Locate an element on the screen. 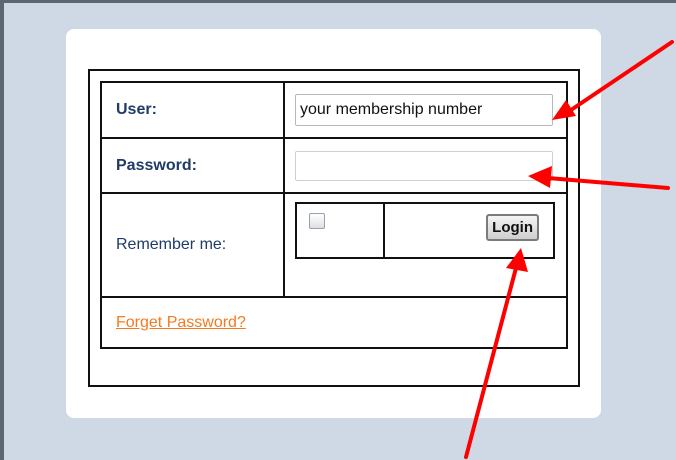 Image resolution: width=676 pixels, height=460 pixels. arrow-head-password is located at coordinates (540, 177).